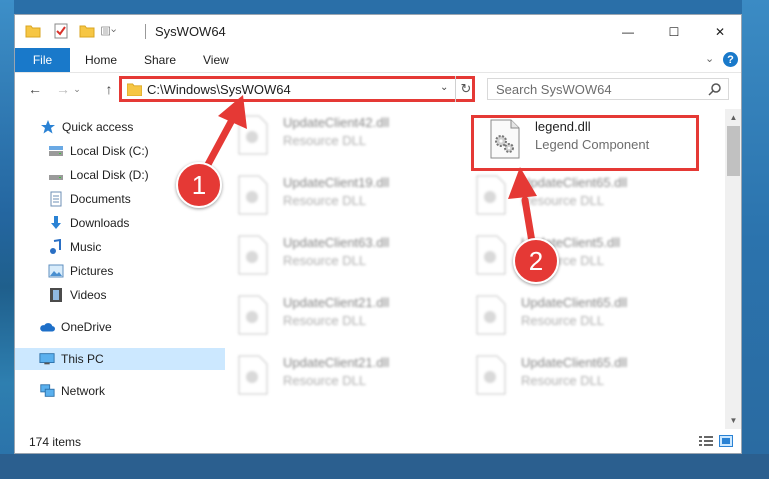 Image resolution: width=769 pixels, height=479 pixels. What do you see at coordinates (7, 239) in the screenshot?
I see `desktop-background-left` at bounding box center [7, 239].